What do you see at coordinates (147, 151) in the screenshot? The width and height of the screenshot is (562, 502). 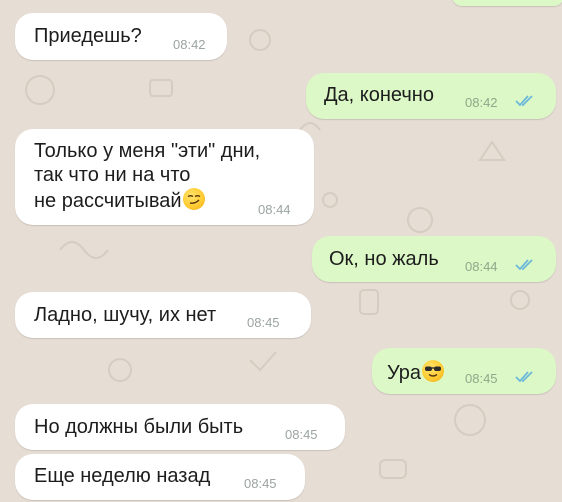 I see `message-line: Только у меня "эти" дни,` at bounding box center [147, 151].